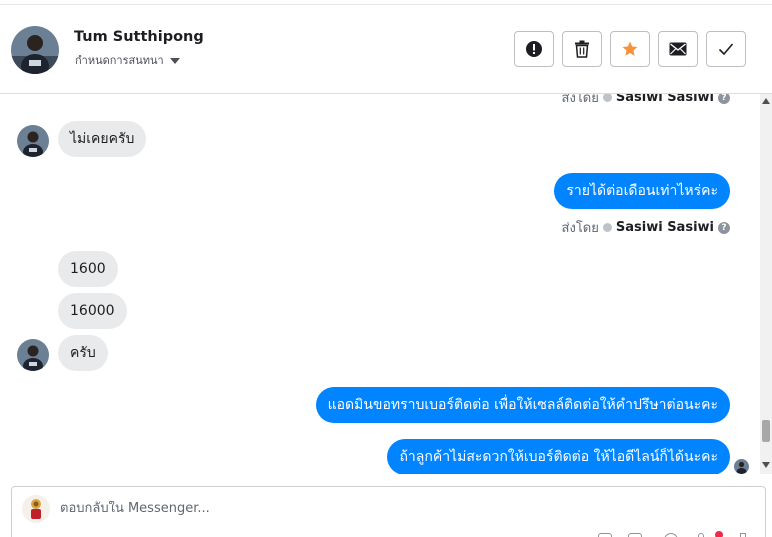 The width and height of the screenshot is (772, 537). What do you see at coordinates (83, 353) in the screenshot?
I see `incoming-message: ครับ` at bounding box center [83, 353].